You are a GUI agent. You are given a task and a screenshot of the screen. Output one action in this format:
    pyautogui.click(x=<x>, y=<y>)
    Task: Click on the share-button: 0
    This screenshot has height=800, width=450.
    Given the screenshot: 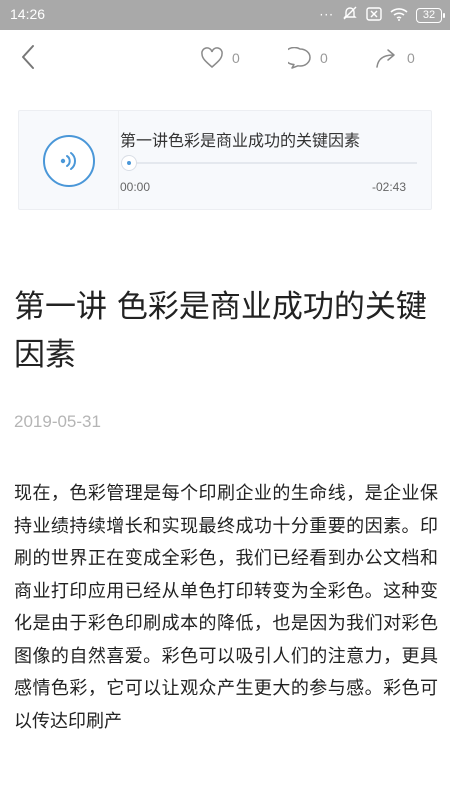 What is the action you would take?
    pyautogui.click(x=395, y=58)
    